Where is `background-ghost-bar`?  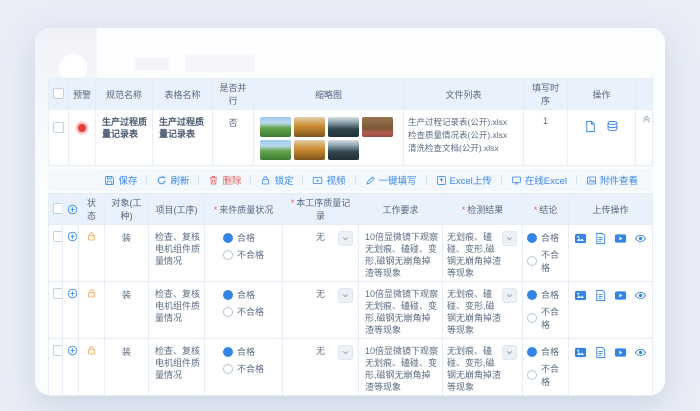
background-ghost-bar is located at coordinates (152, 64).